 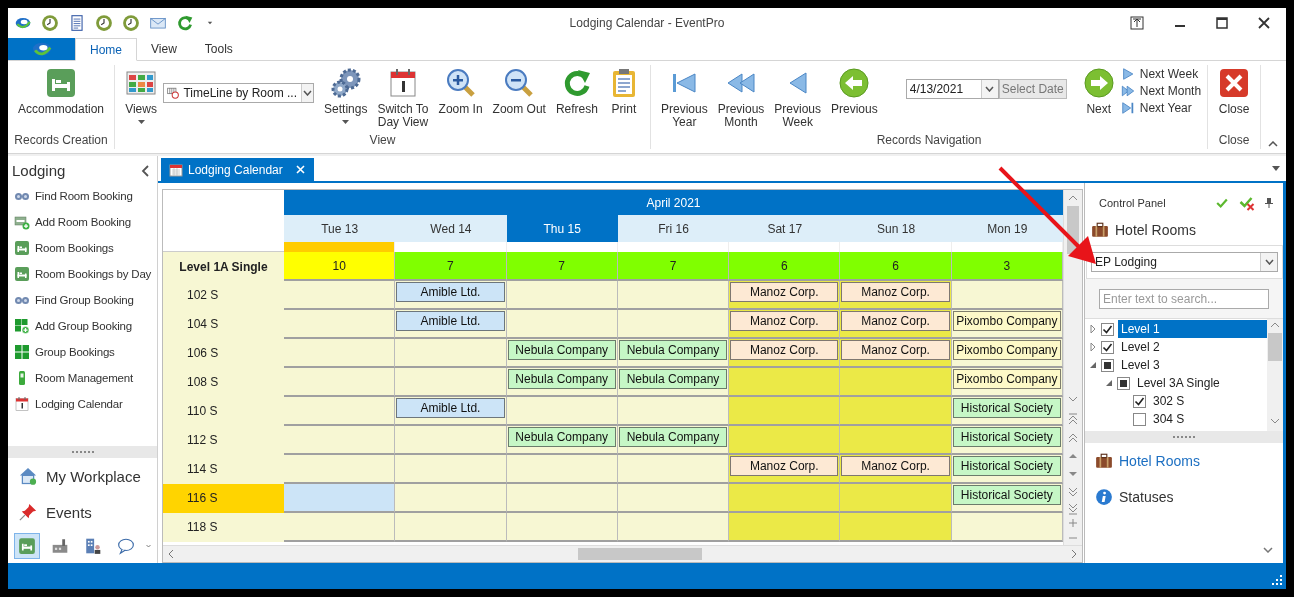 I want to click on sidebar-section: Events, so click(x=82, y=512).